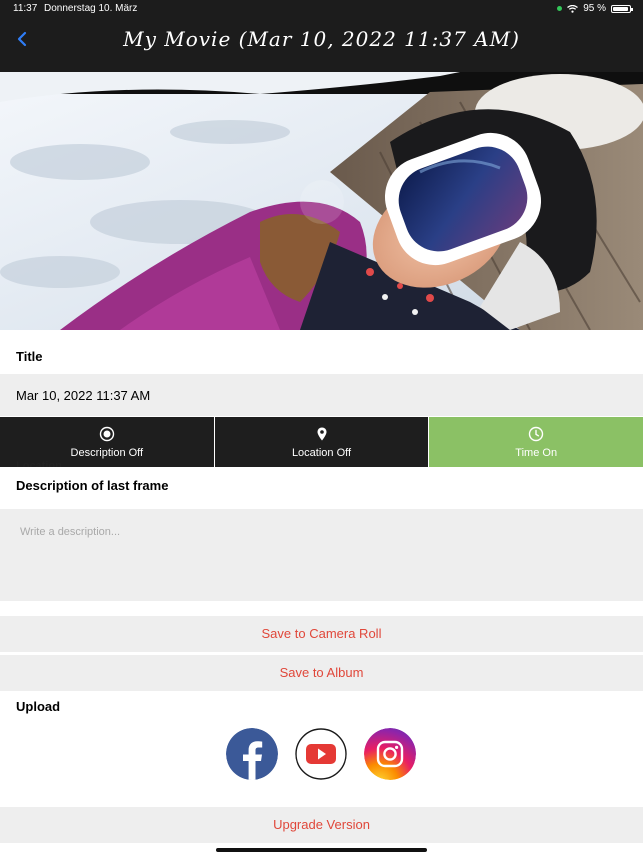 This screenshot has height=858, width=643. I want to click on title-label: Title, so click(29, 356).